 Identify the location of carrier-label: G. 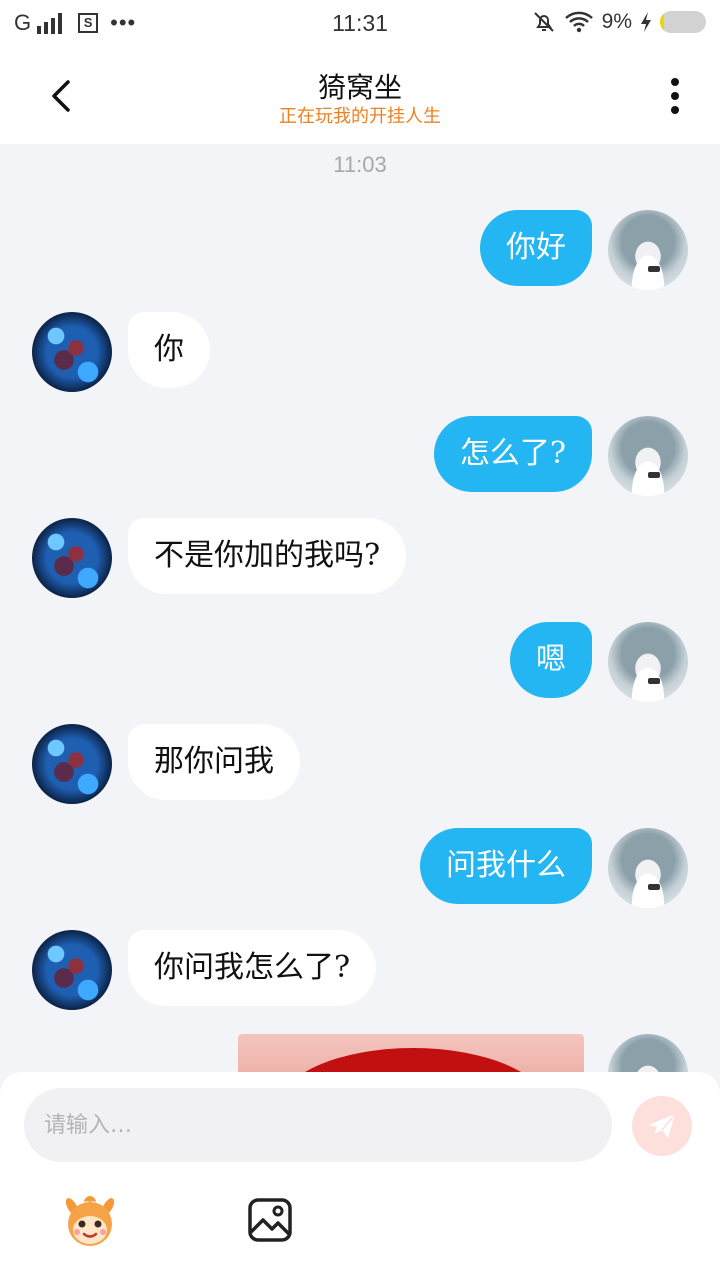
(23, 22).